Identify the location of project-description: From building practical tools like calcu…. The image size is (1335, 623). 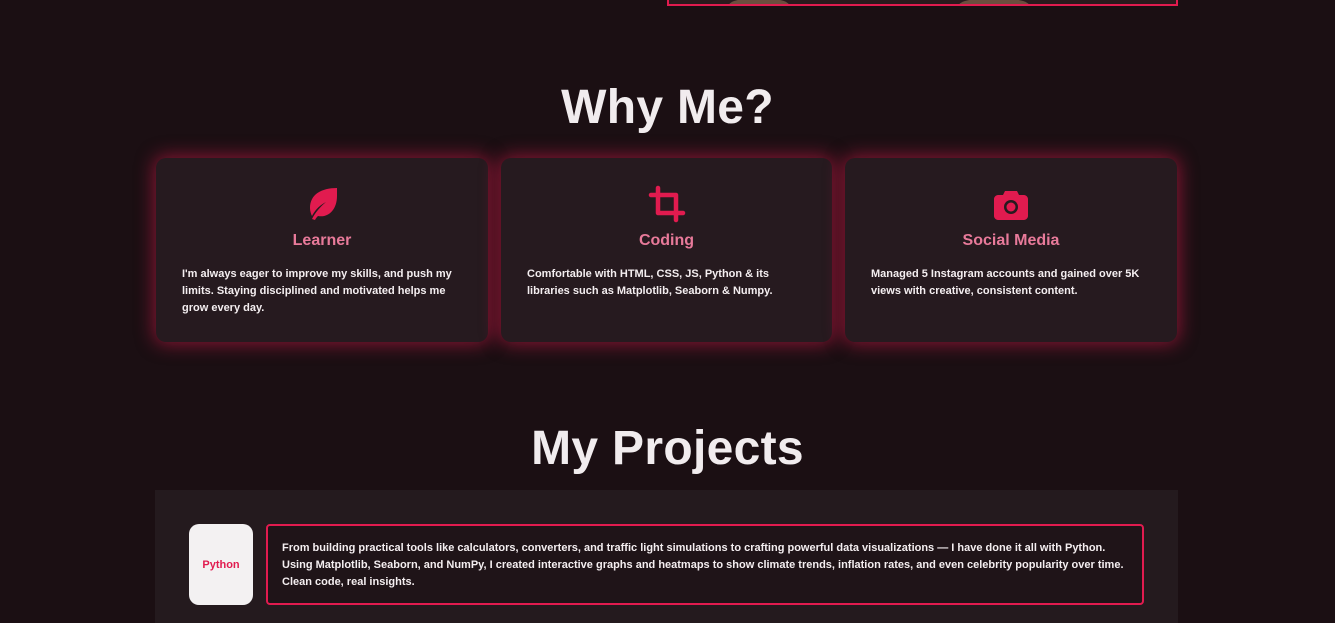
(705, 564).